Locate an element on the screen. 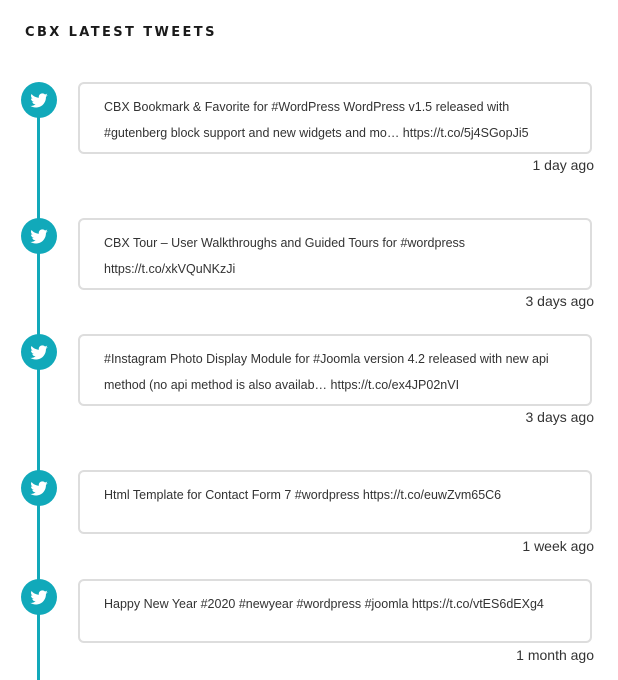 The image size is (618, 680). tweet-time: 1 day ago is located at coordinates (564, 165).